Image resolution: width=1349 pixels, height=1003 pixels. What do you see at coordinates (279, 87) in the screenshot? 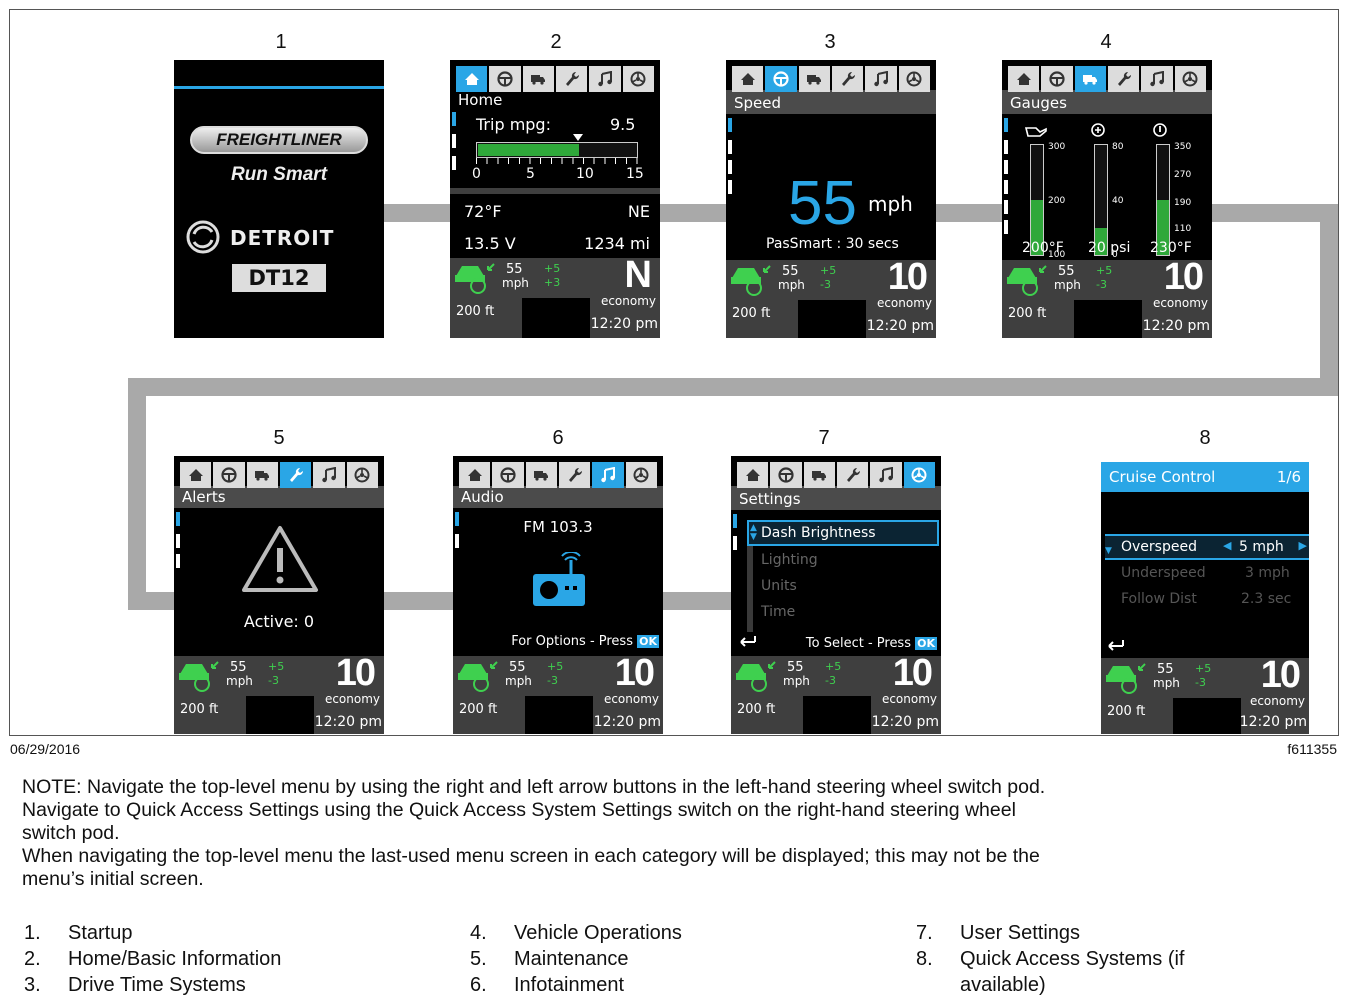
I see `startup-accent-line` at bounding box center [279, 87].